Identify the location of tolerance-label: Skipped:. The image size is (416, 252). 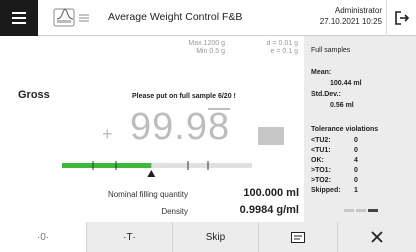
(326, 190).